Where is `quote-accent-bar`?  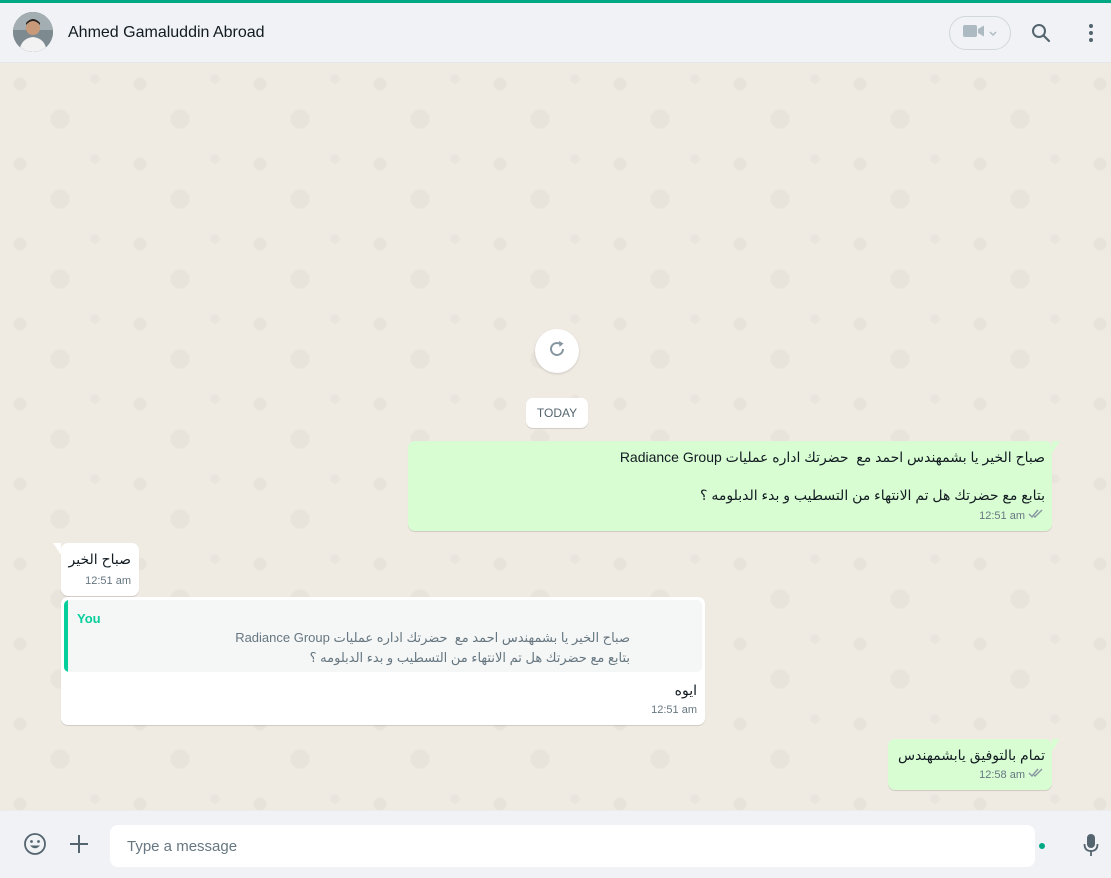
quote-accent-bar is located at coordinates (66, 636).